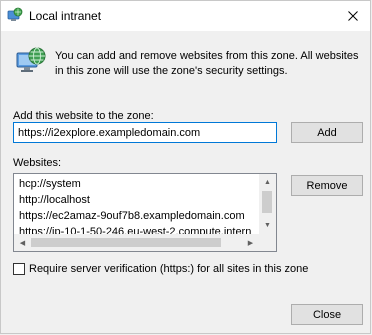 Image resolution: width=372 pixels, height=335 pixels. I want to click on horizontal-scrollbar: ◀ ▶, so click(136, 242).